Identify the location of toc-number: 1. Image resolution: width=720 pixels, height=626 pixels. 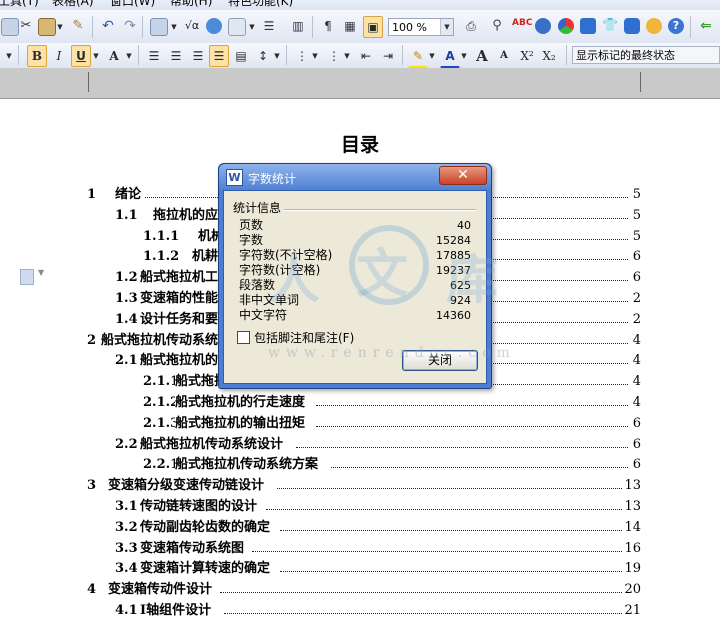
(92, 195).